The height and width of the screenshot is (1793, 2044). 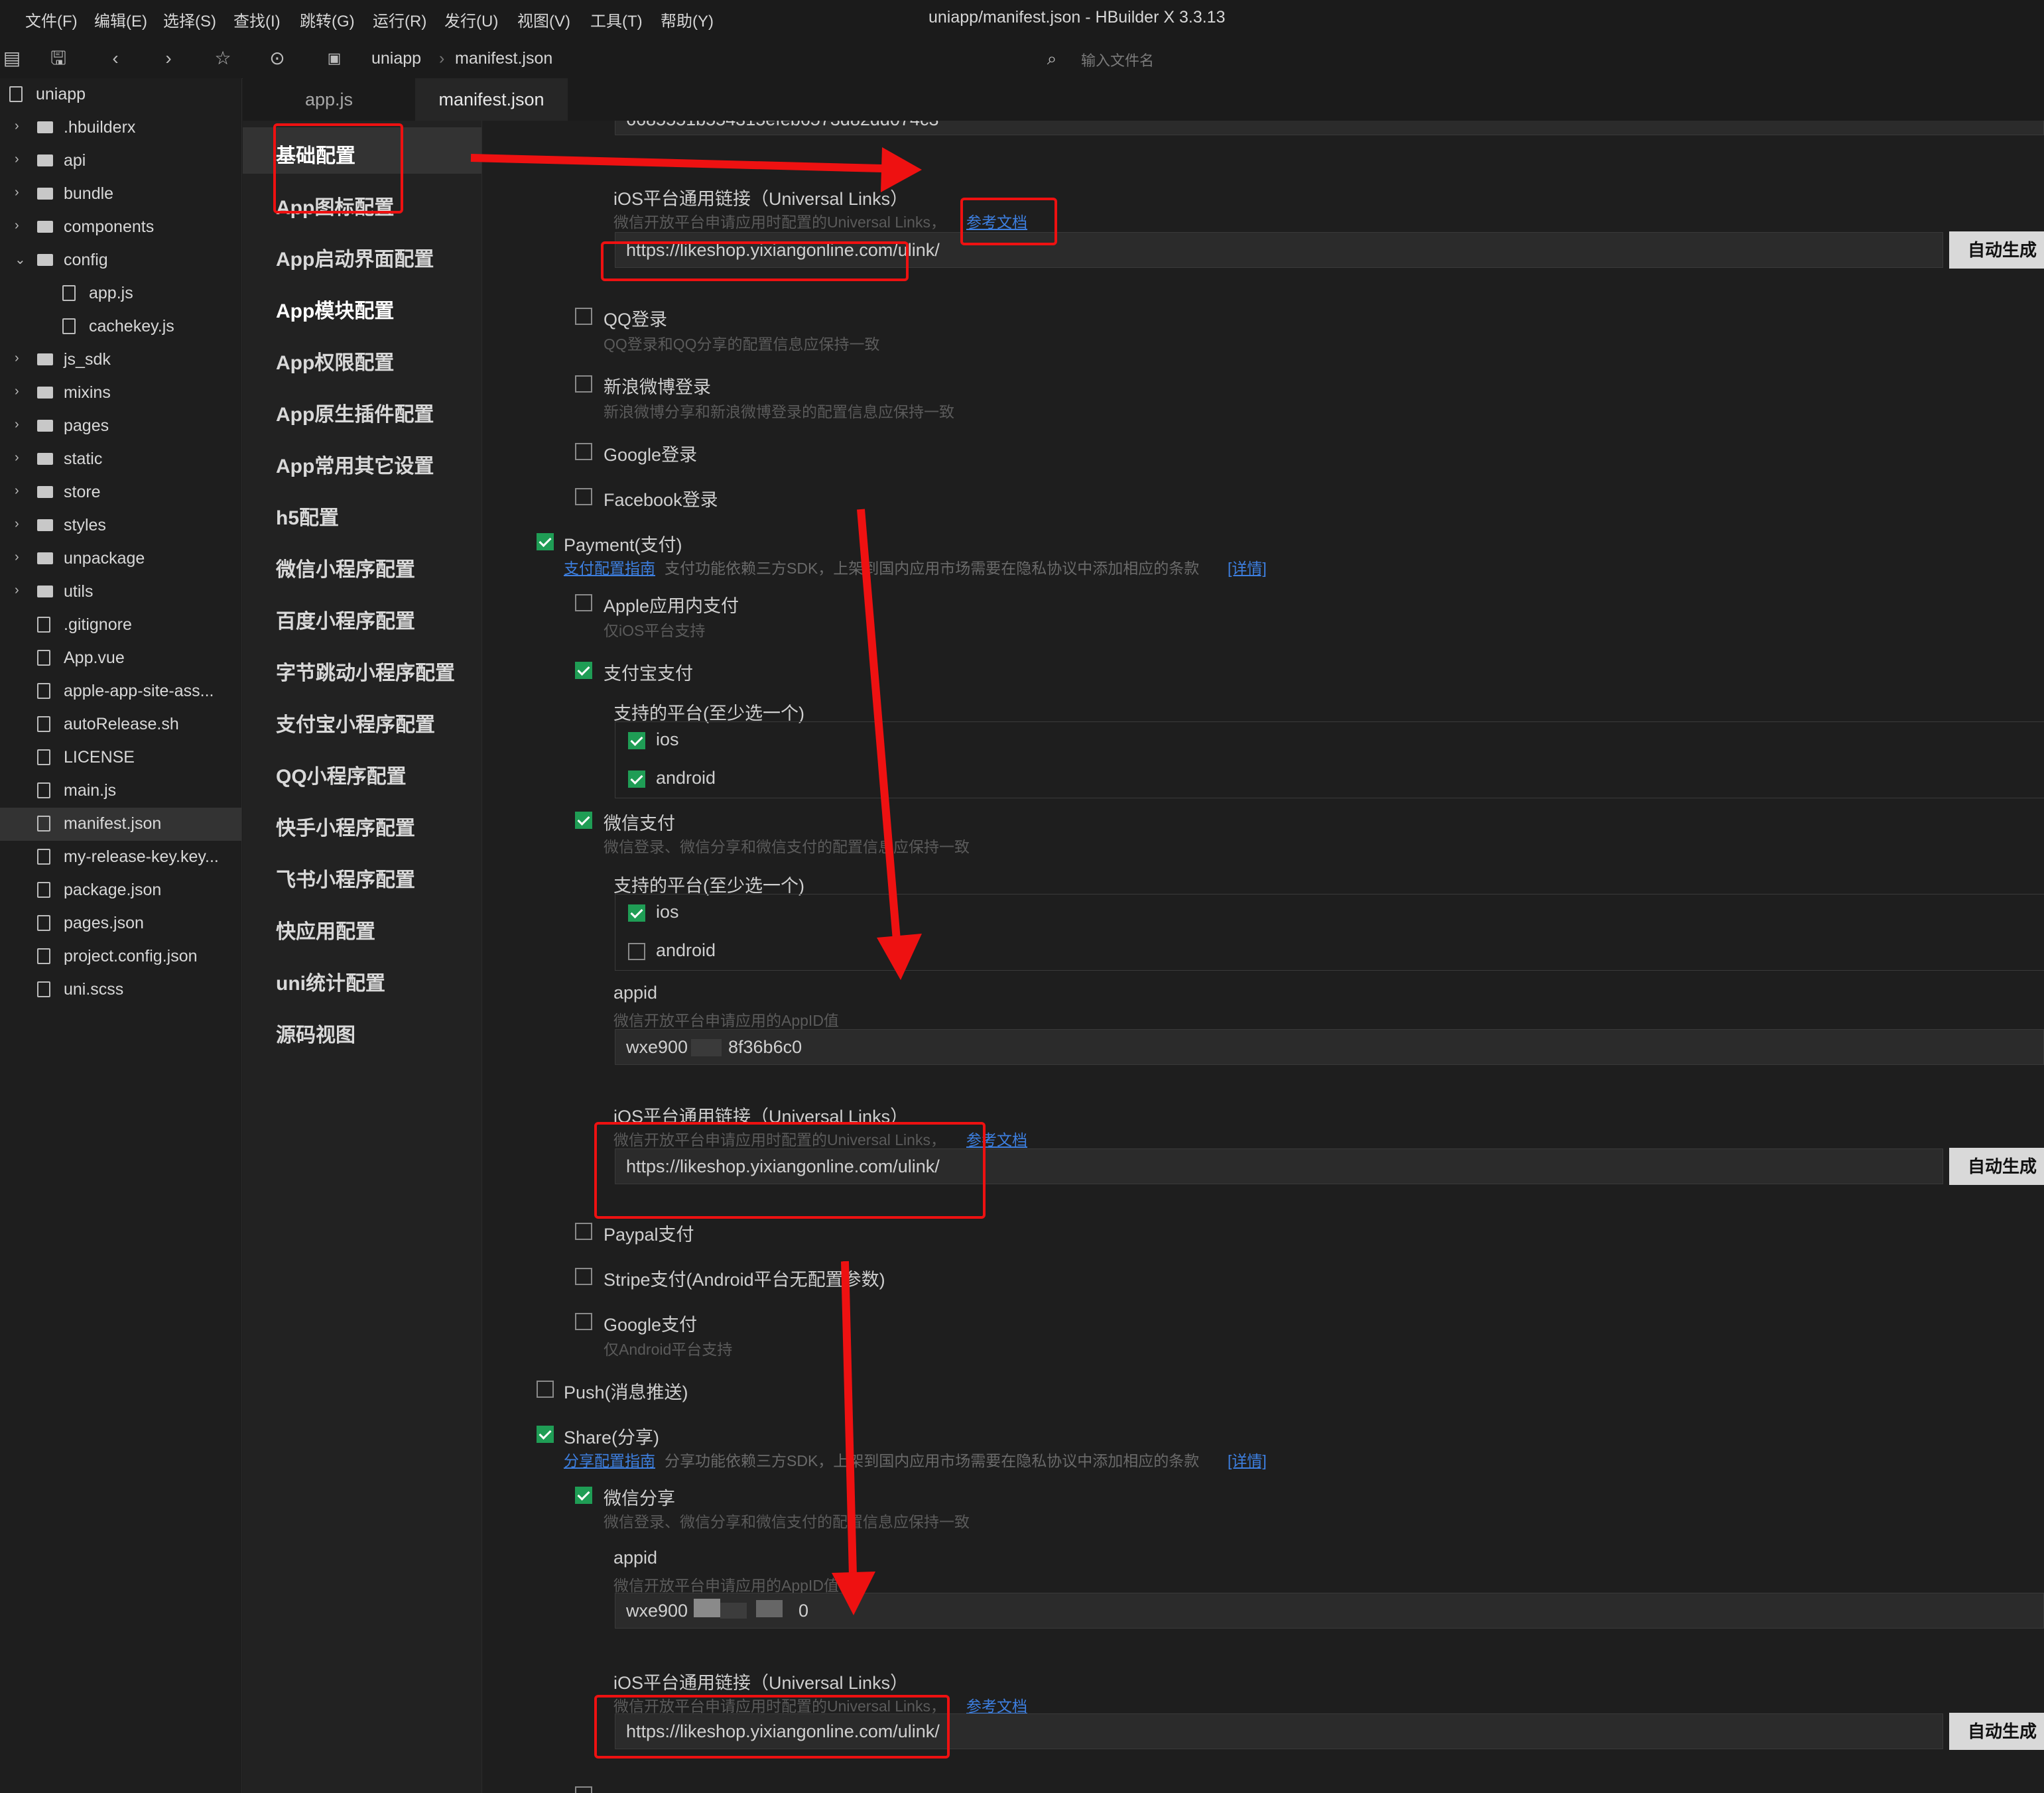 I want to click on arrow-down-2-head, so click(x=854, y=1593).